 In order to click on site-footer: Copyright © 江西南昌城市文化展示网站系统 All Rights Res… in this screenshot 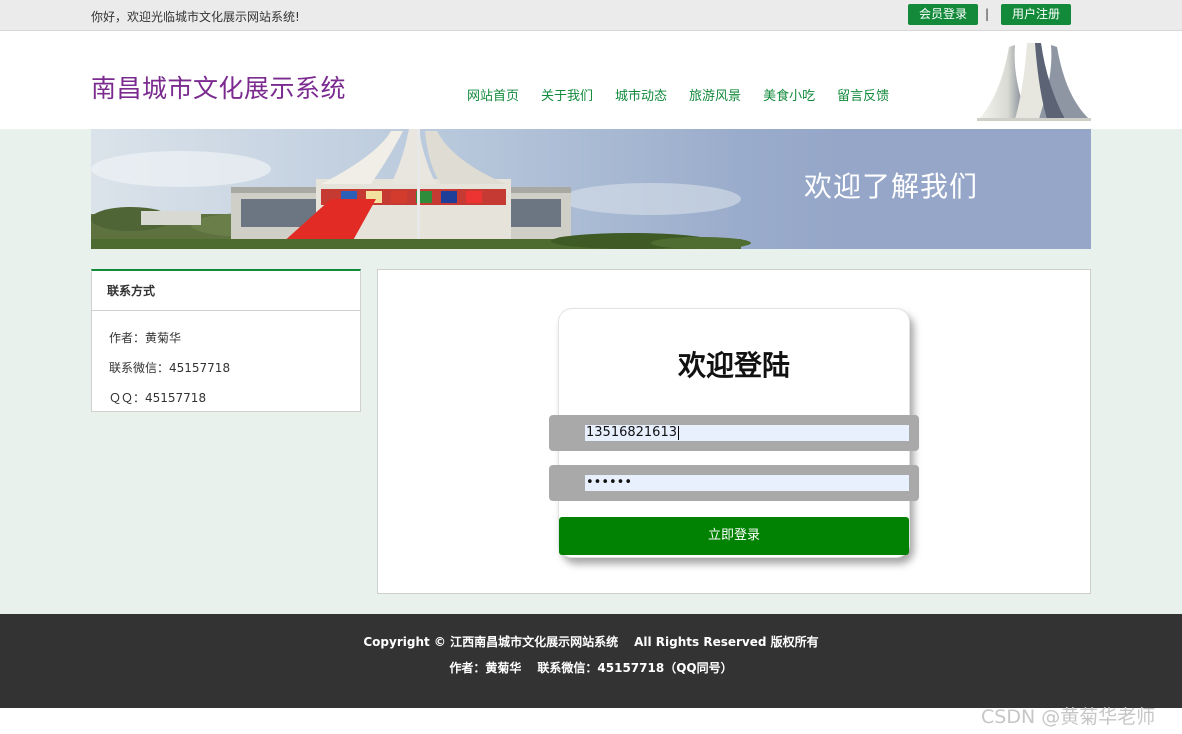, I will do `click(591, 661)`.